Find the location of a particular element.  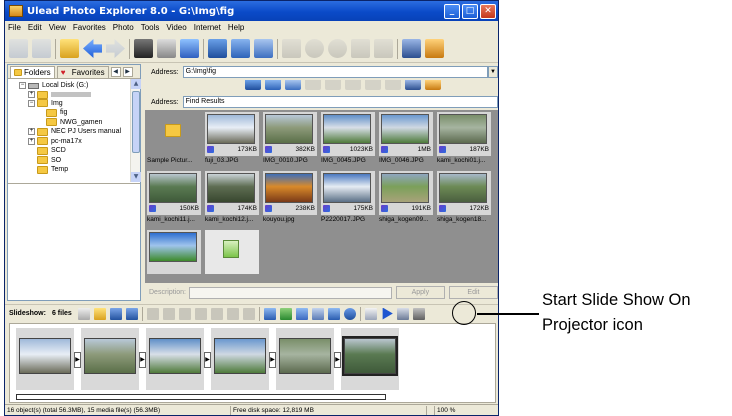

scroll-down-icon: ▼ is located at coordinates (136, 177).